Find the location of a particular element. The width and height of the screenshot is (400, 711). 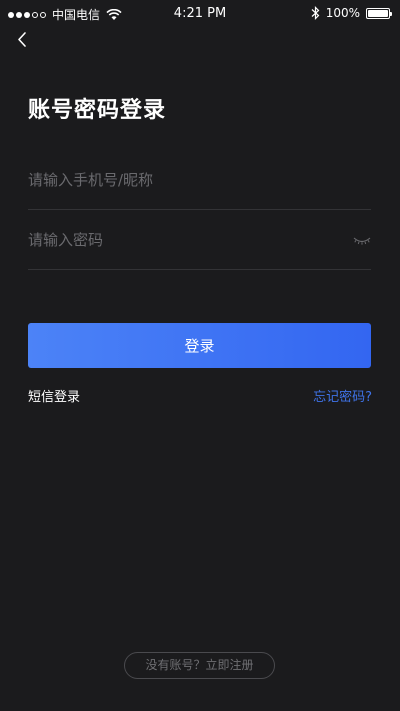

back-button is located at coordinates (24, 40).